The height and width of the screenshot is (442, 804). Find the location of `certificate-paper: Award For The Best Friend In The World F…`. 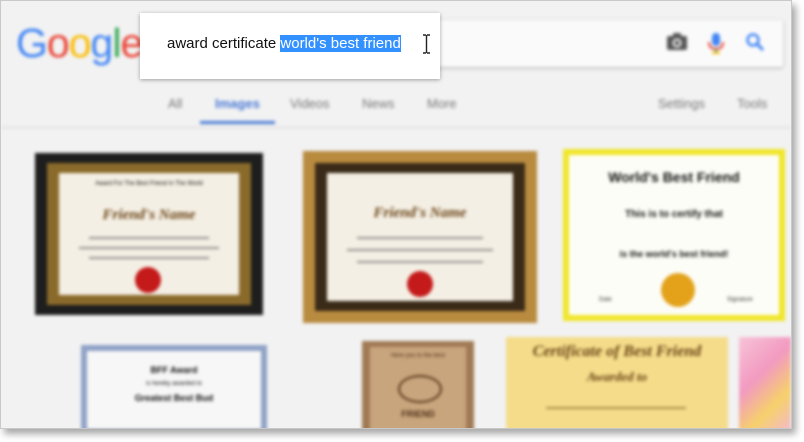

certificate-paper: Award For The Best Friend In The World F… is located at coordinates (149, 234).